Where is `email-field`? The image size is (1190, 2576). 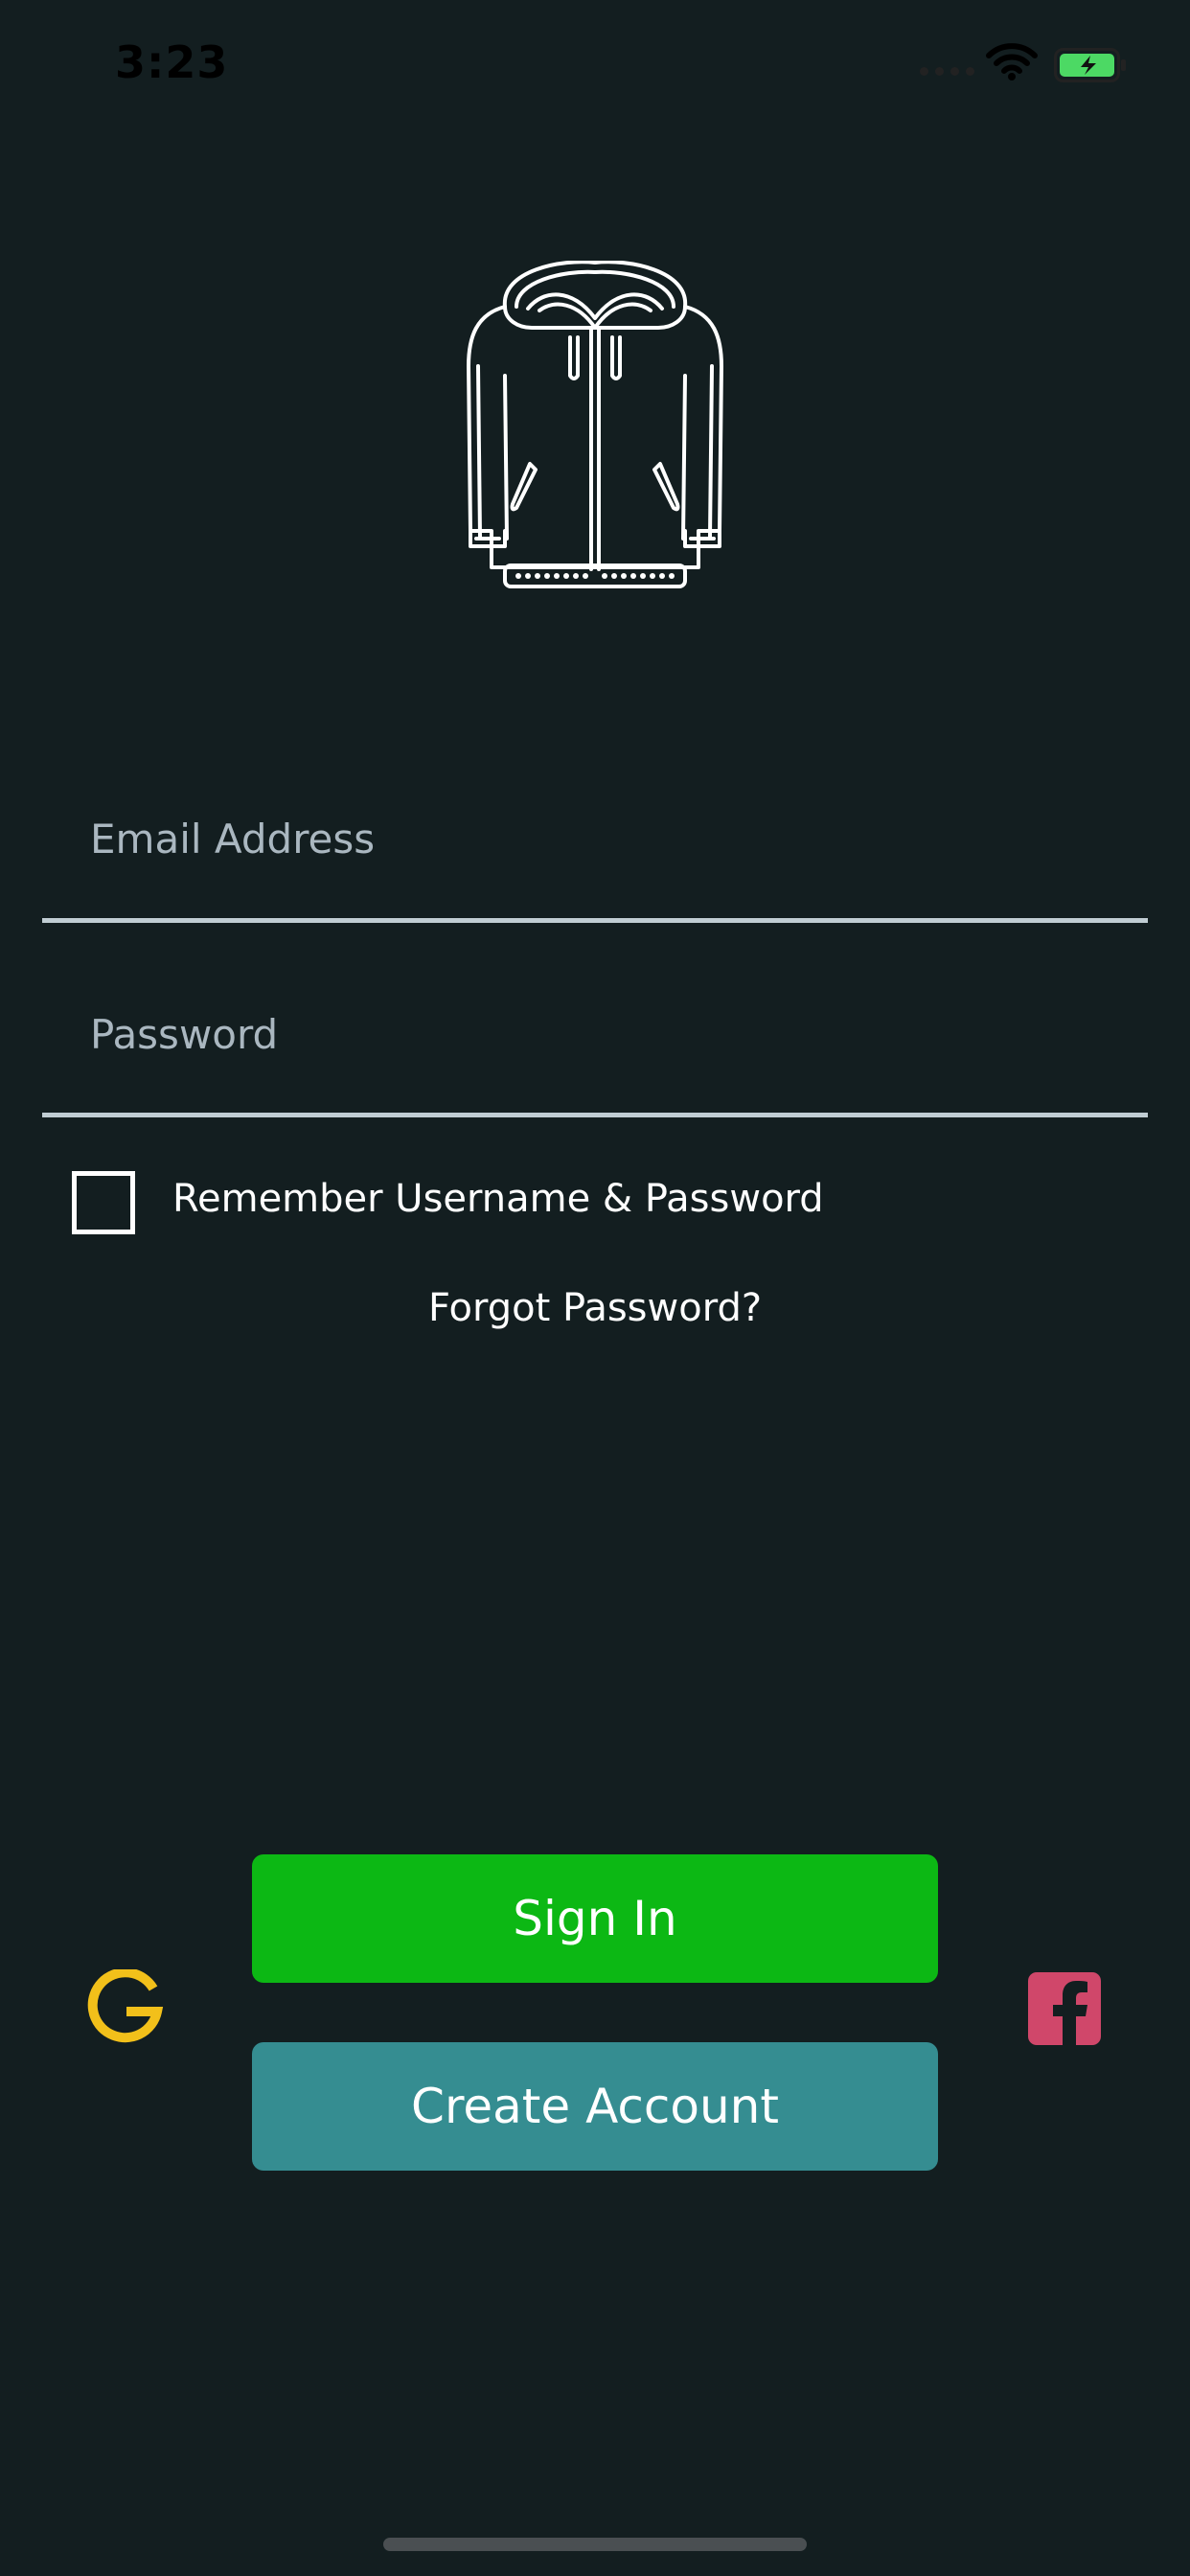 email-field is located at coordinates (595, 838).